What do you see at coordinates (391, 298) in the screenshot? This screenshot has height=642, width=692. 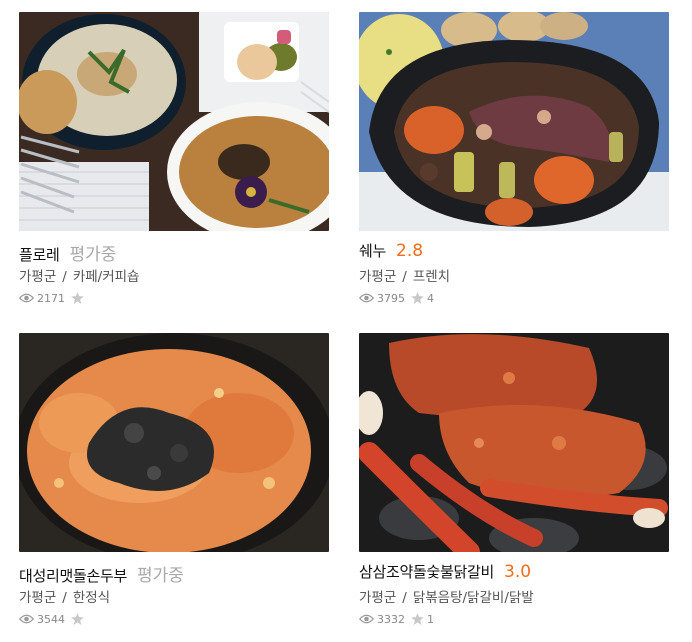 I see `views-count: 3795` at bounding box center [391, 298].